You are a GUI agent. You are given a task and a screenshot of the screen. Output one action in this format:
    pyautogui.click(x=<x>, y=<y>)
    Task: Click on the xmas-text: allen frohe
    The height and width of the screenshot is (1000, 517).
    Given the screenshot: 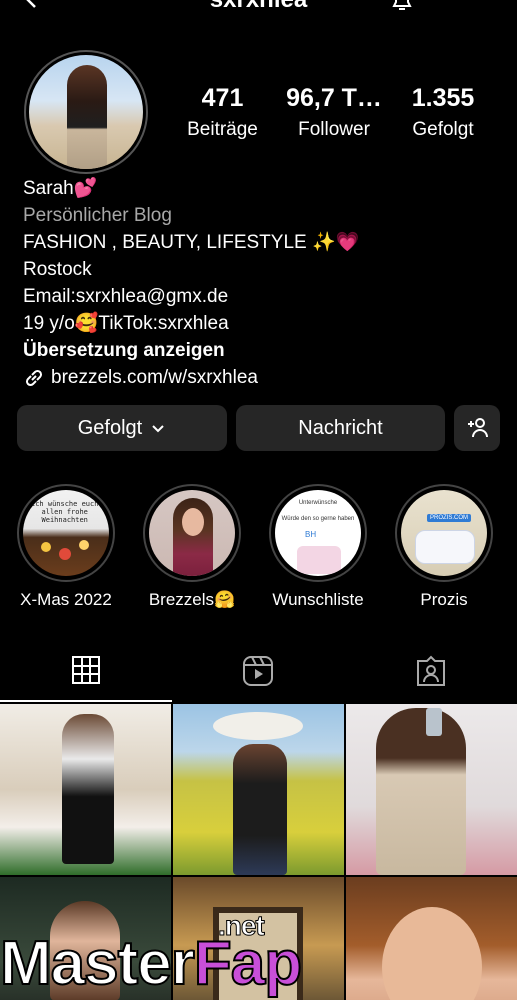 What is the action you would take?
    pyautogui.click(x=64, y=512)
    